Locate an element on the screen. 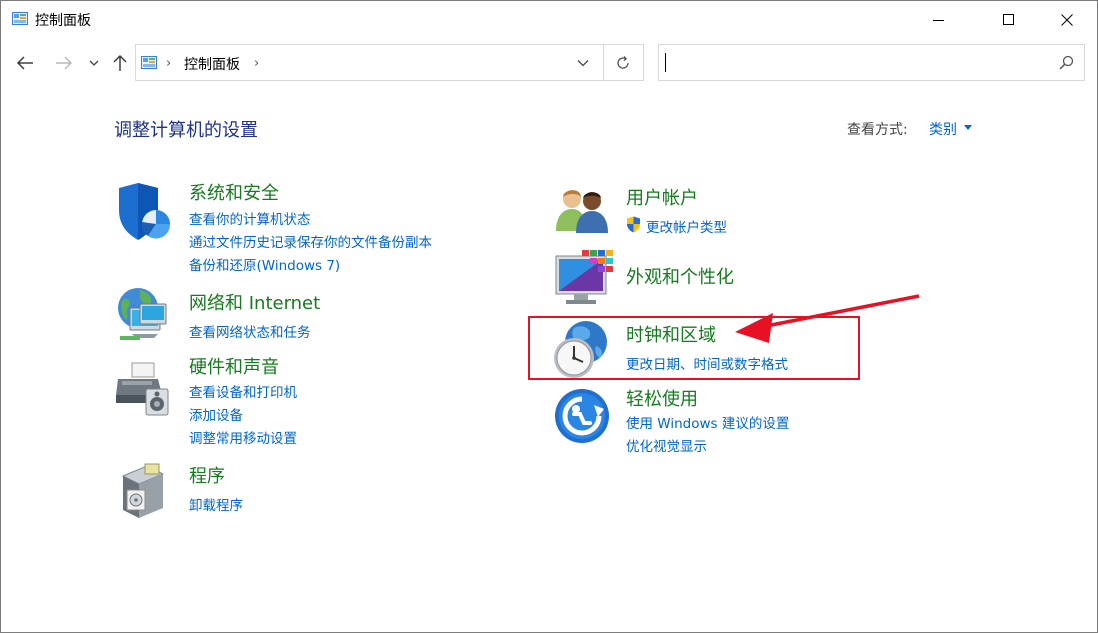 The image size is (1098, 634). category-appearance-personalization: 外观和个性化 is located at coordinates (680, 276).